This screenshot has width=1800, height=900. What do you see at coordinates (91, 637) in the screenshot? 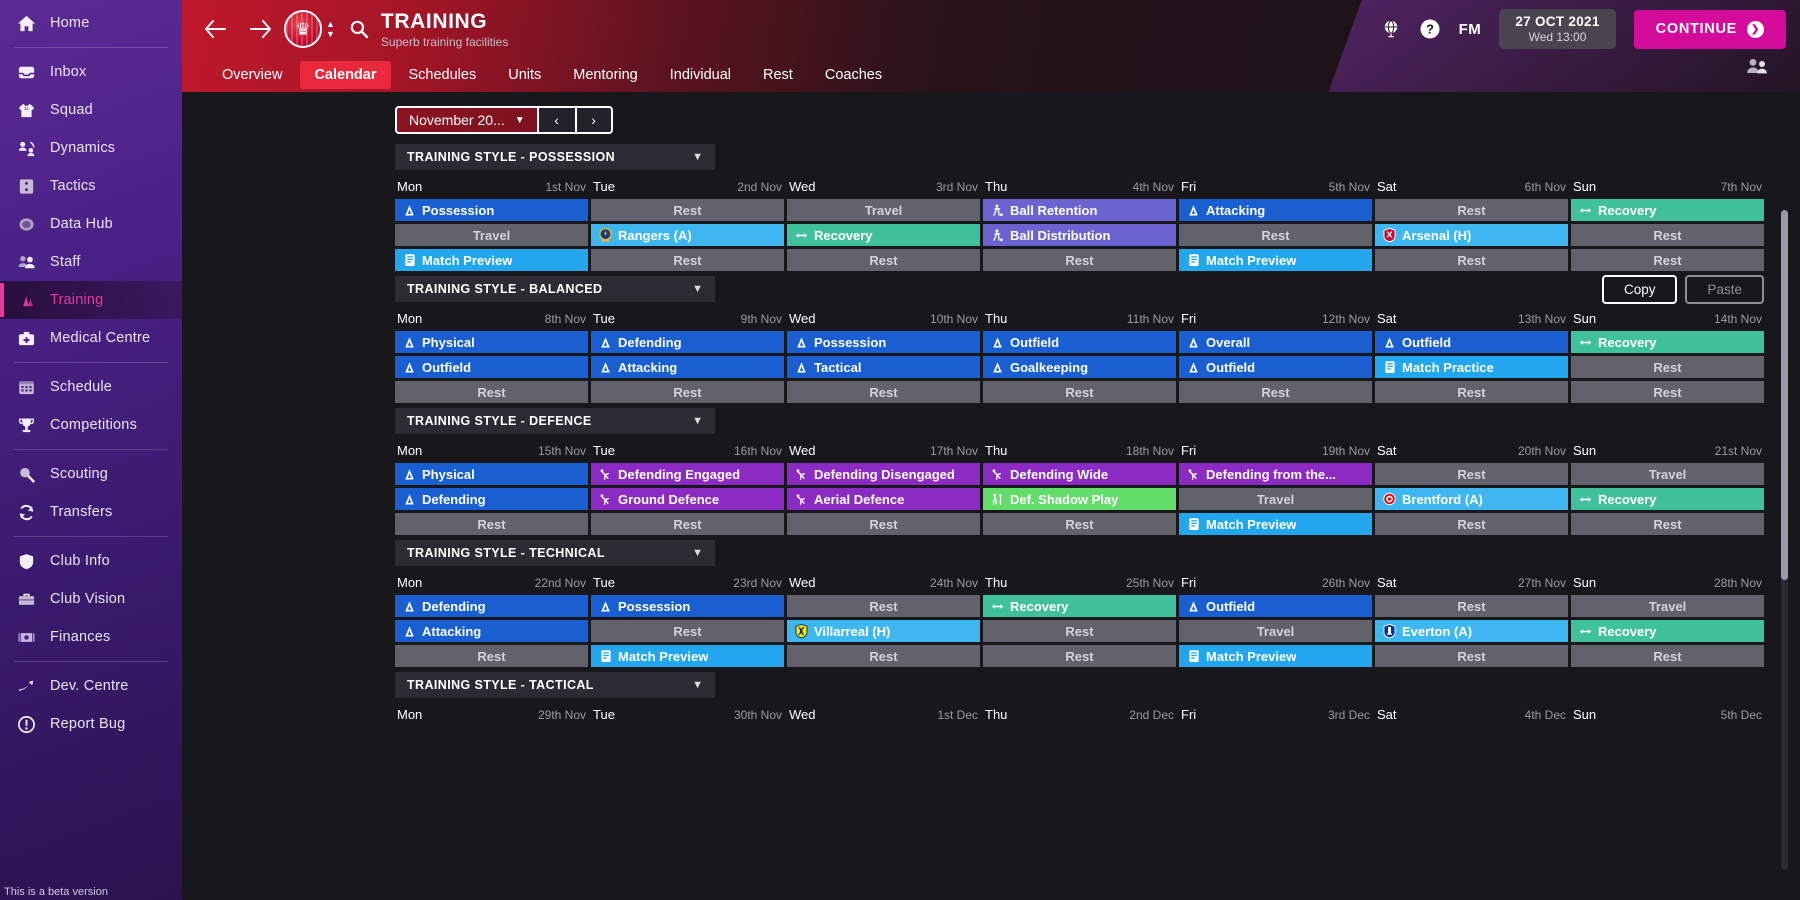
I see `sidebar-item-finances: Finances` at bounding box center [91, 637].